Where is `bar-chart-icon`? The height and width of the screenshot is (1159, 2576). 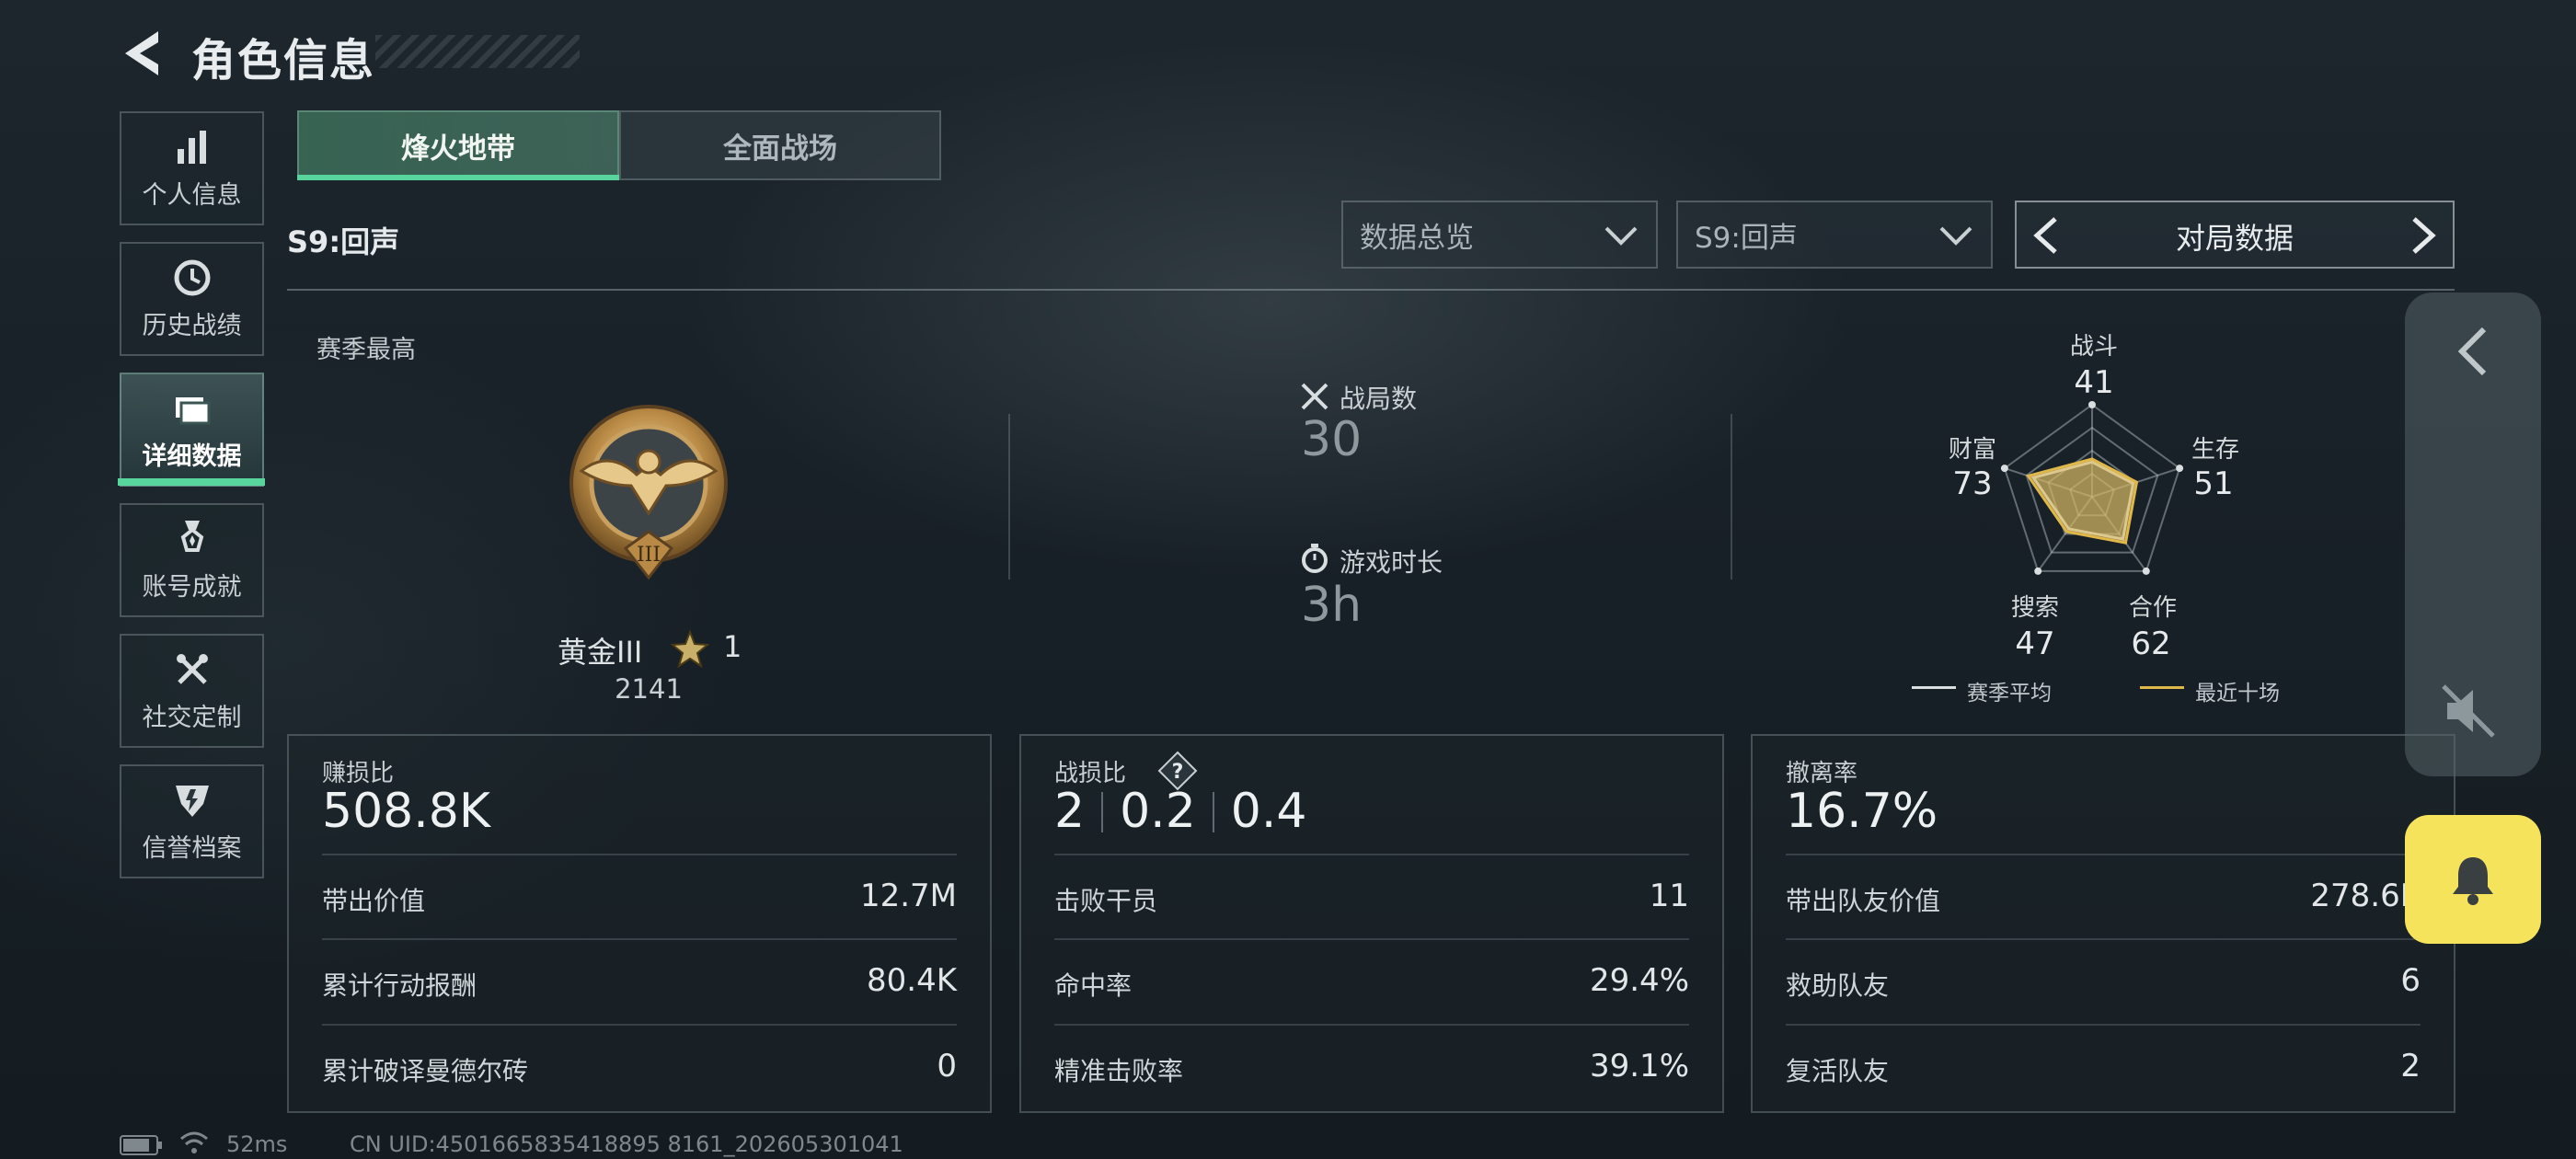
bar-chart-icon is located at coordinates (191, 147).